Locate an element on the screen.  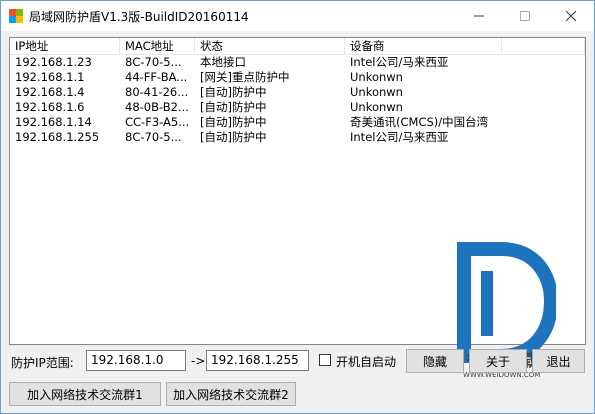
minimize-icon is located at coordinates (479, 16).